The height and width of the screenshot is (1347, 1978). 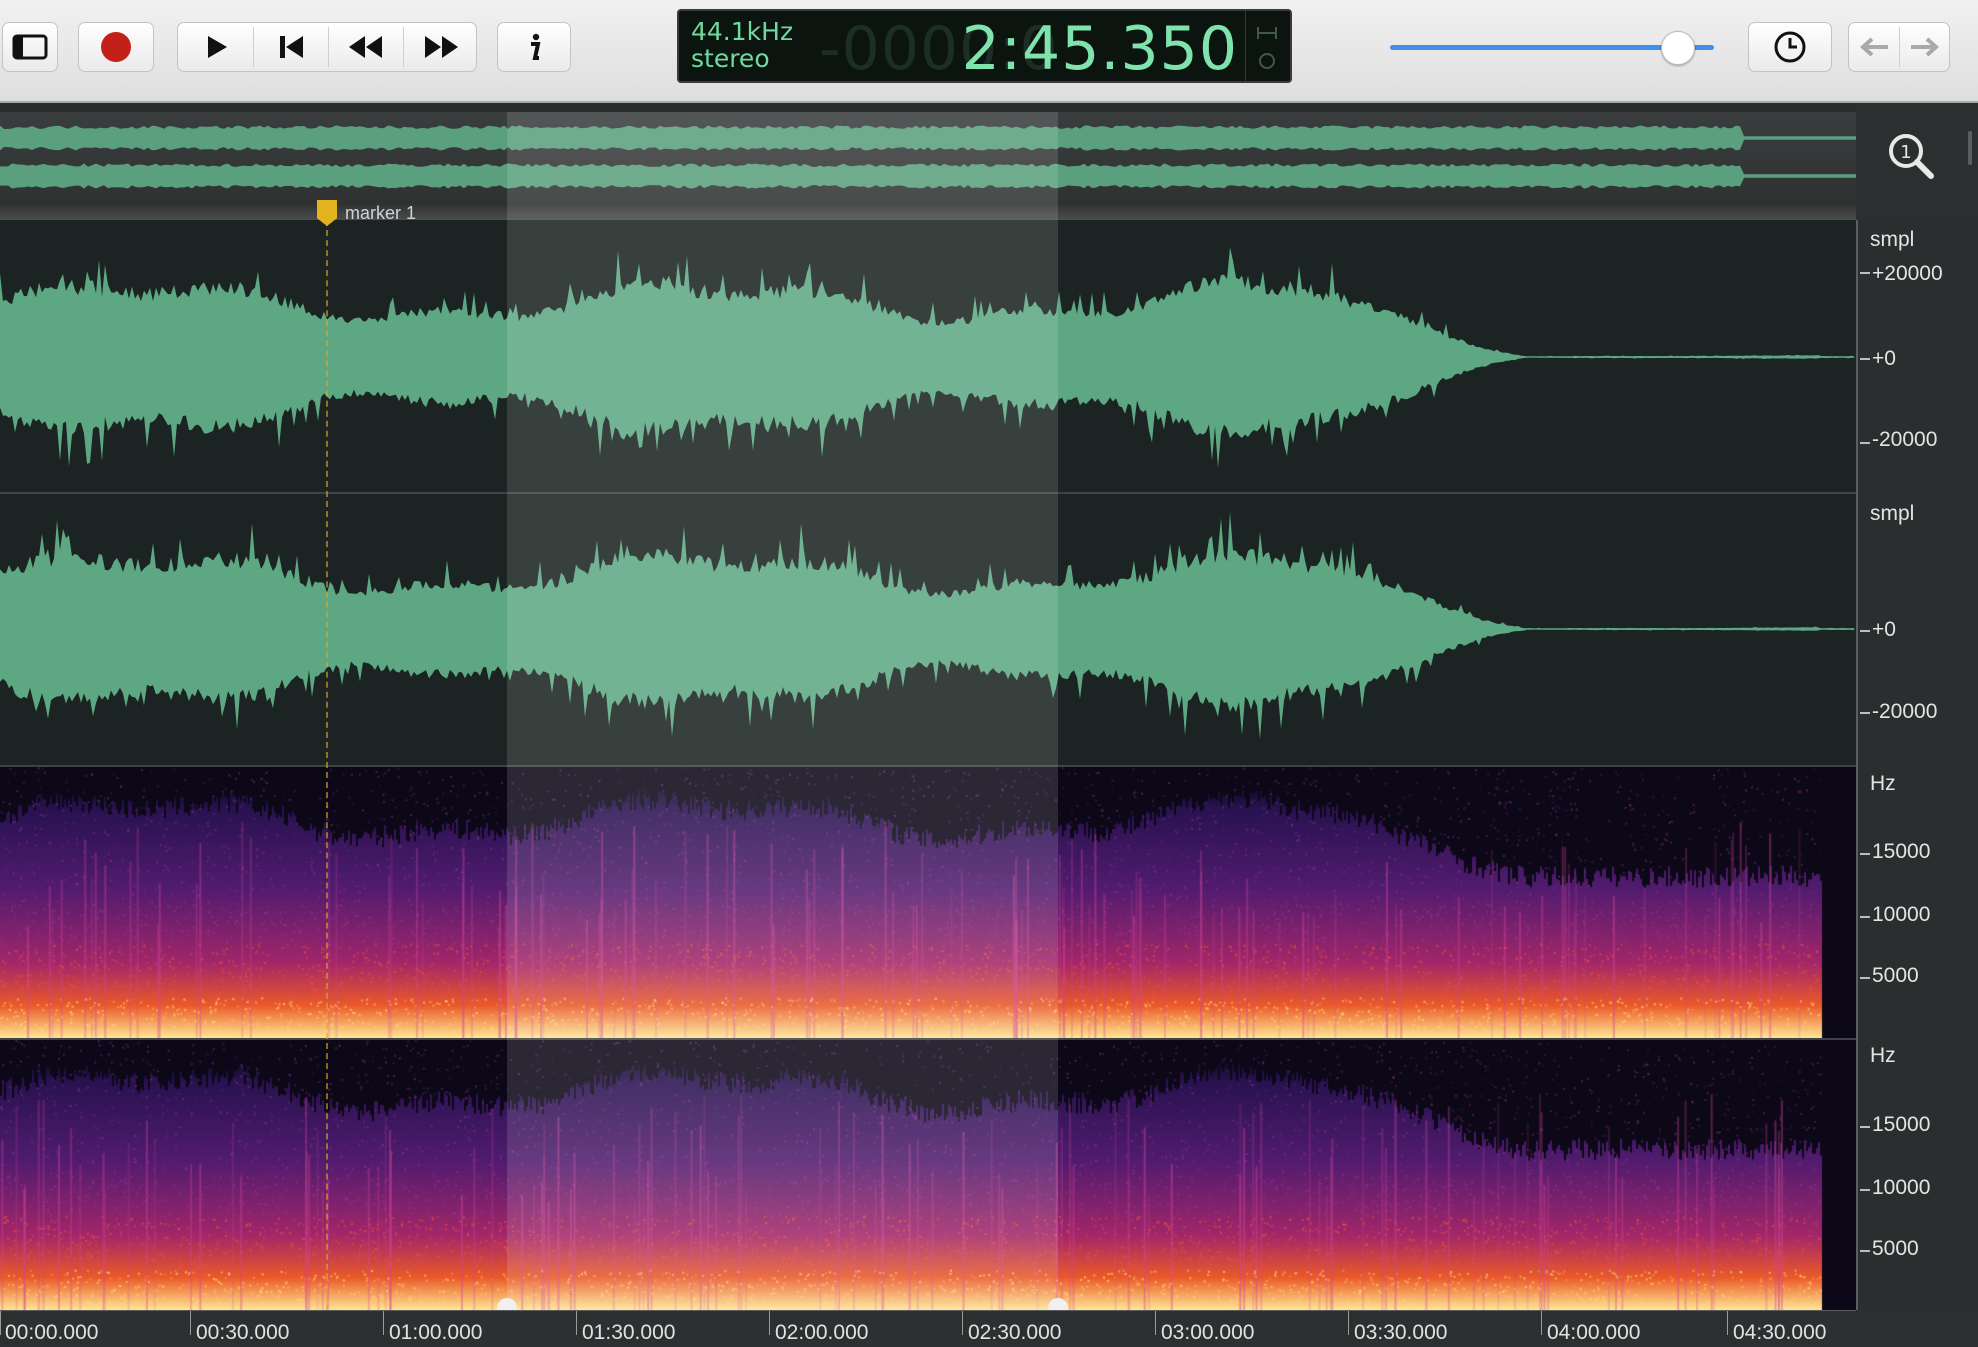 What do you see at coordinates (1901, 1124) in the screenshot?
I see `spec-right-tick: 15000` at bounding box center [1901, 1124].